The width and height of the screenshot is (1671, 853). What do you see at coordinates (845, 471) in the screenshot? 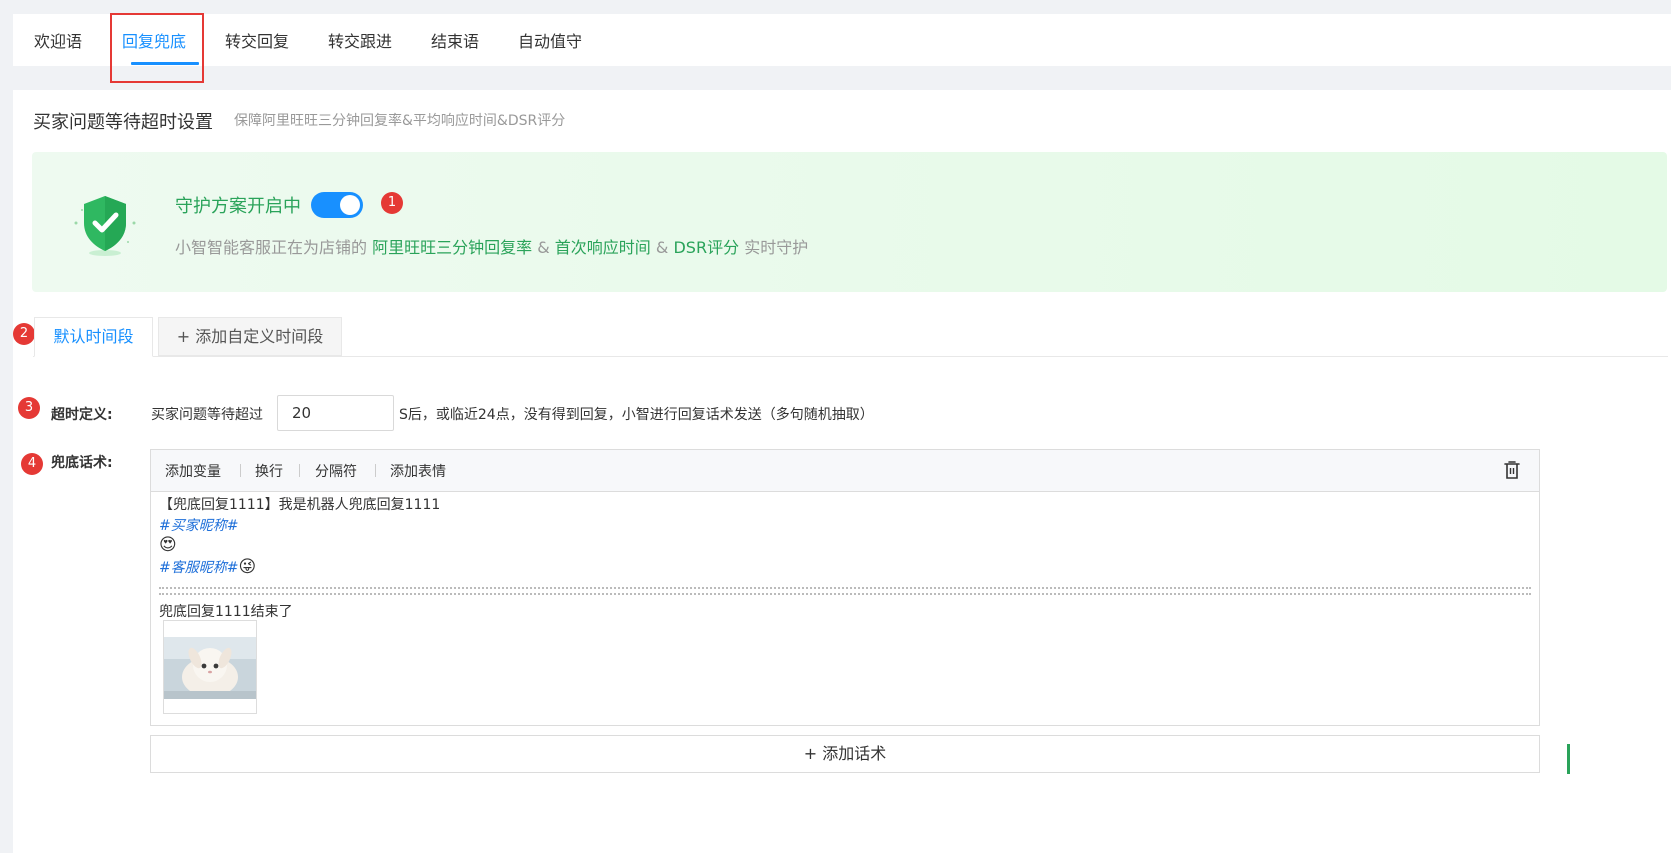
I see `editor-toolbar: 添加变量 换行 分隔符 添加表情` at bounding box center [845, 471].